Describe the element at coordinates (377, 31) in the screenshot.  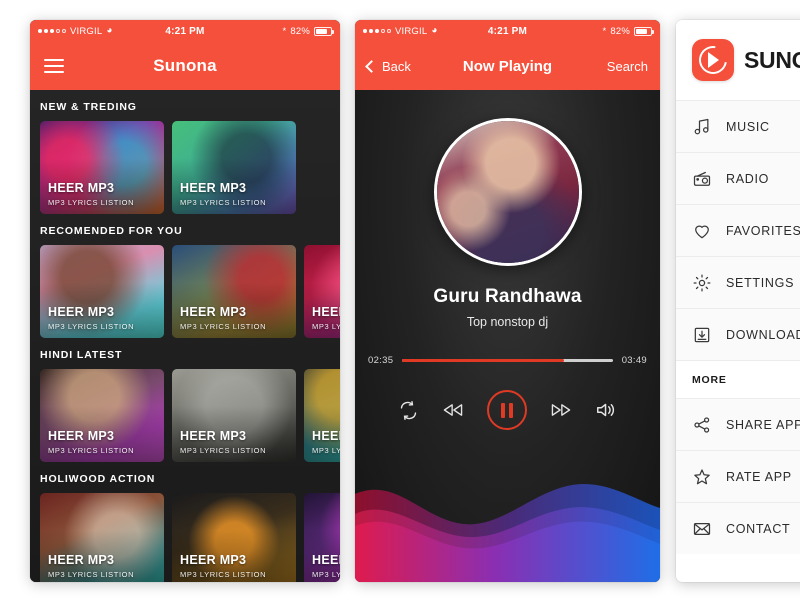
I see `signal-strength-icon` at that location.